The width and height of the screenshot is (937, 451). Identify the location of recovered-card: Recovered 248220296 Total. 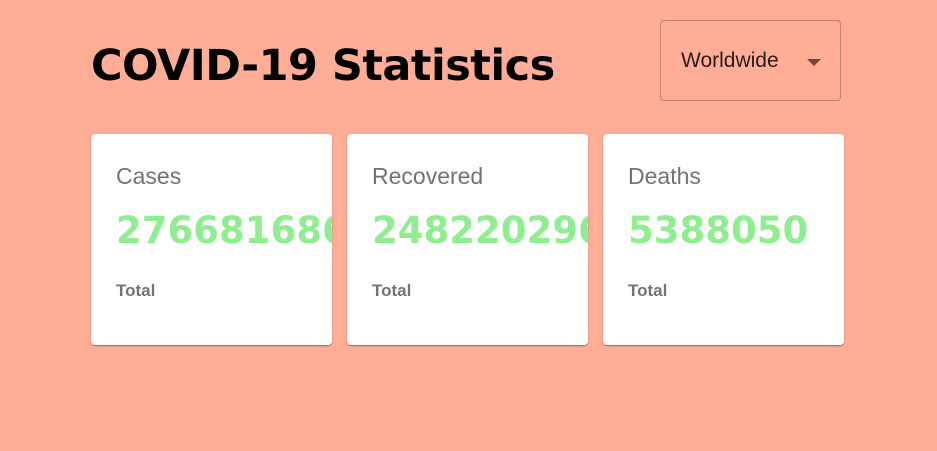
(467, 239).